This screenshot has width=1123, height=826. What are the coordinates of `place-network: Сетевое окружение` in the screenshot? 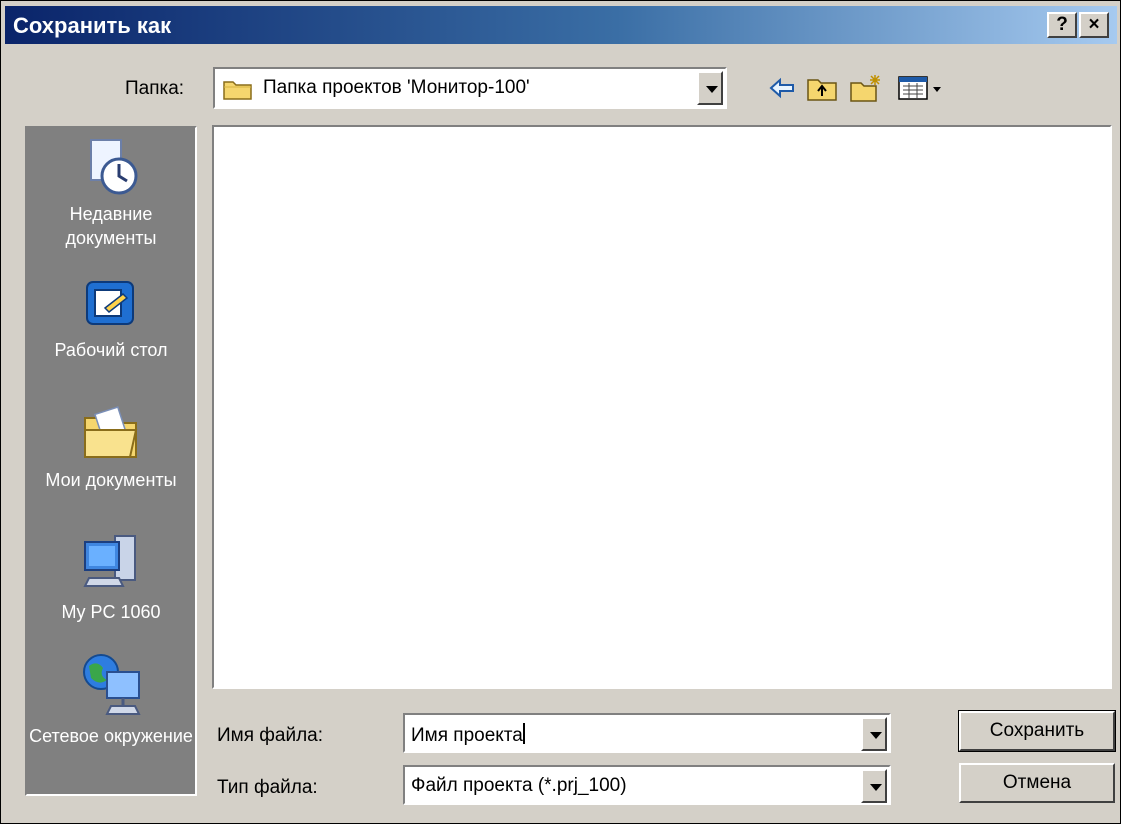 It's located at (111, 699).